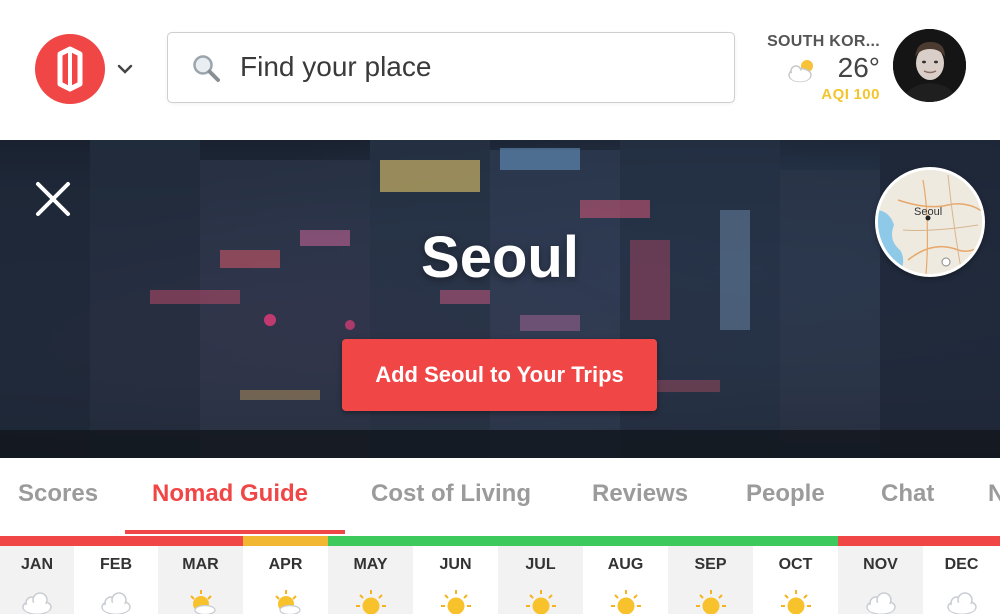 The width and height of the screenshot is (1000, 614). I want to click on tab-reviews: Reviews, so click(640, 494).